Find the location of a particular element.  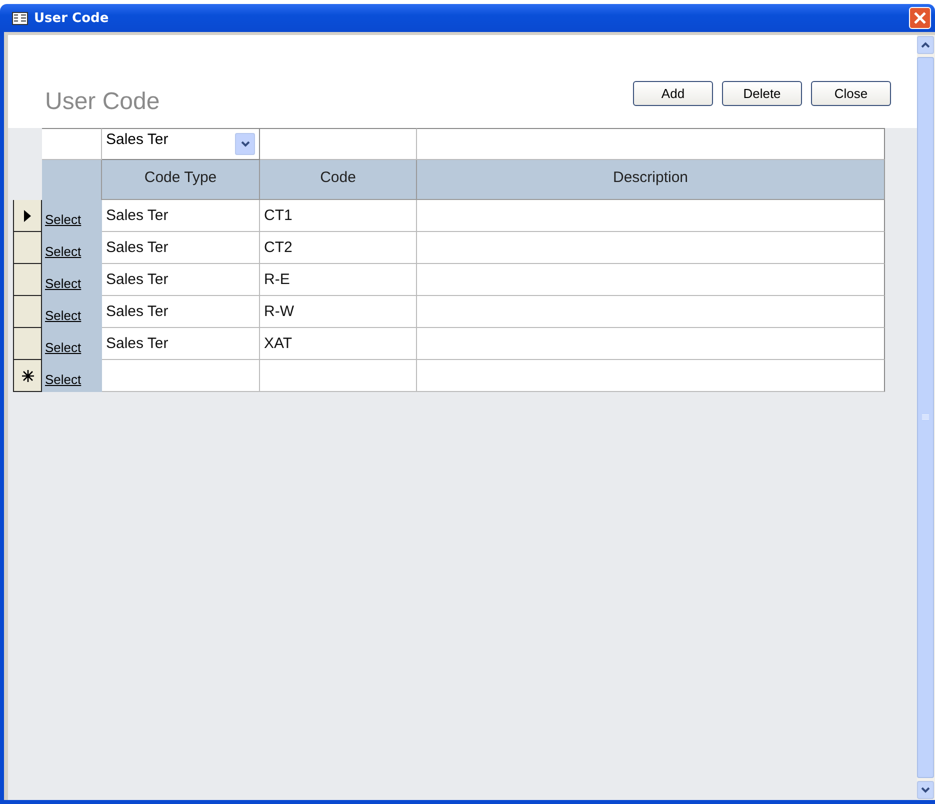

form-button: Close is located at coordinates (851, 93).